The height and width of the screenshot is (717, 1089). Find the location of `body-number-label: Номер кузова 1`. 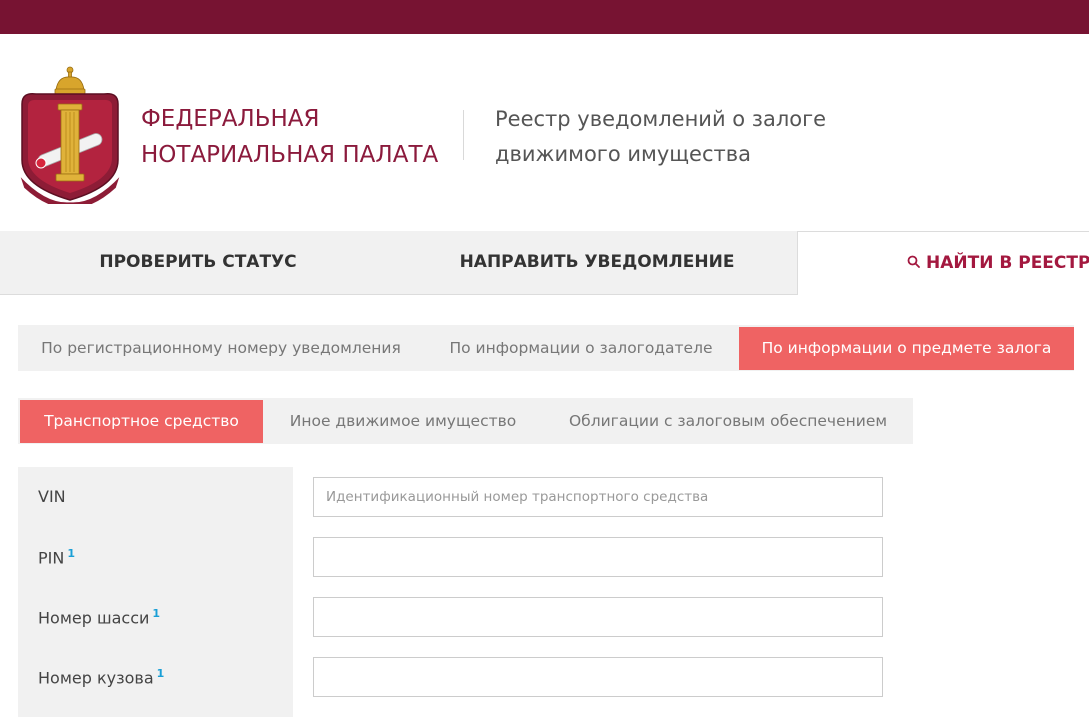

body-number-label: Номер кузова 1 is located at coordinates (101, 677).